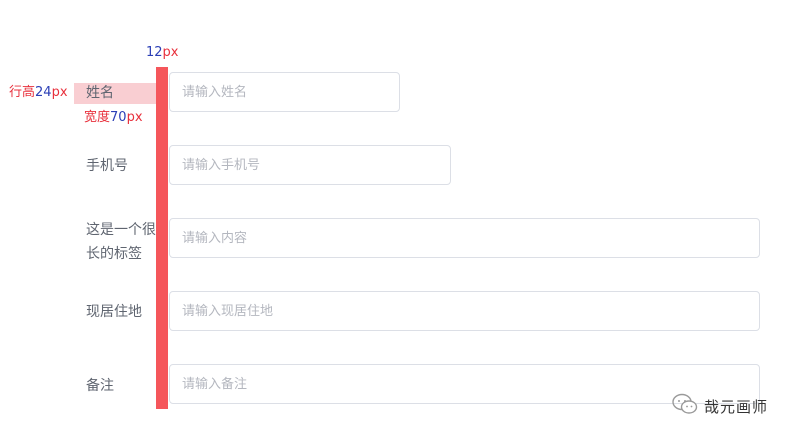 This screenshot has width=810, height=442. I want to click on line-height-annotation: 行高24px, so click(38, 93).